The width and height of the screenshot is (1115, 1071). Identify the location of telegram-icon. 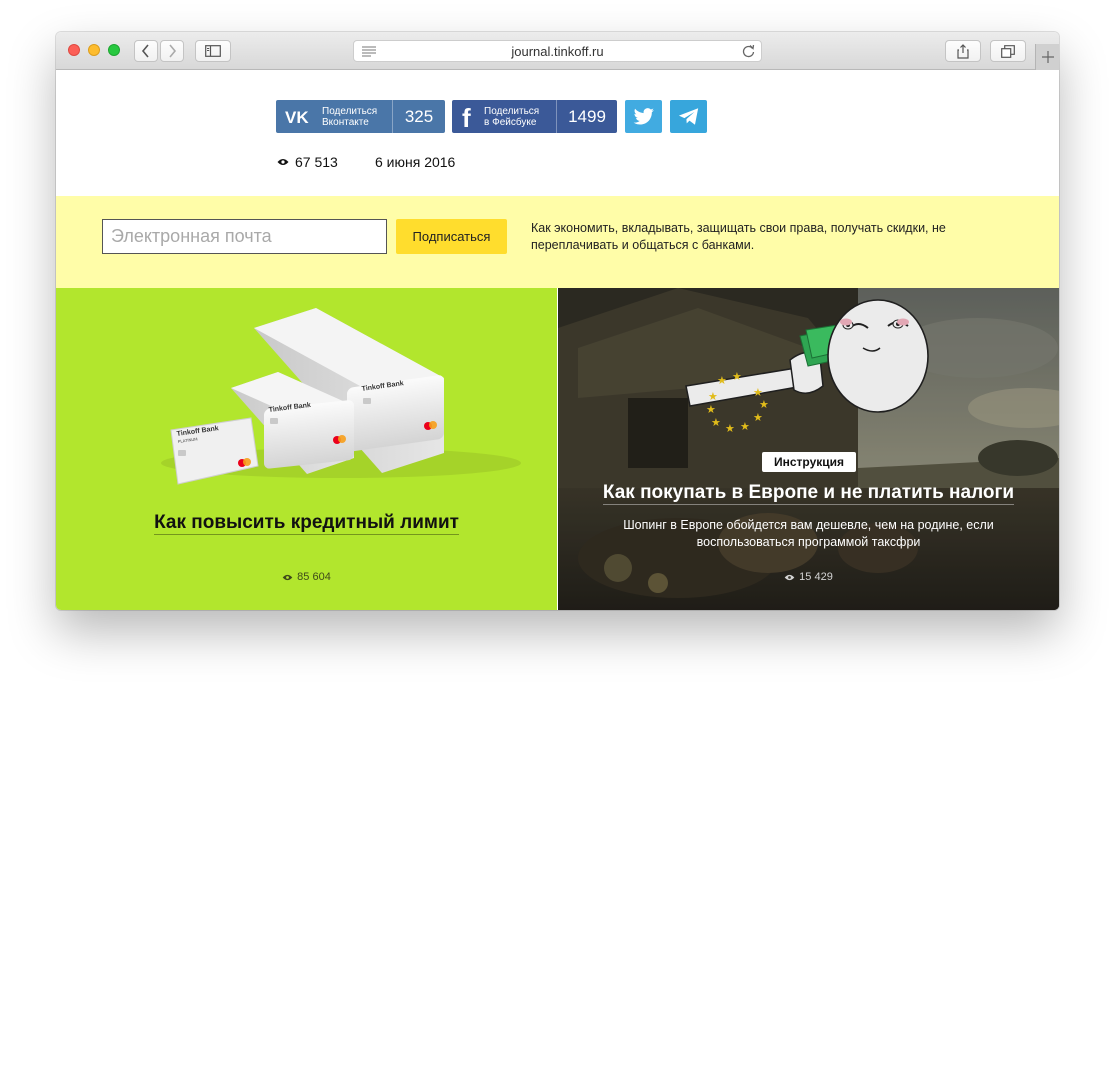
(688, 116).